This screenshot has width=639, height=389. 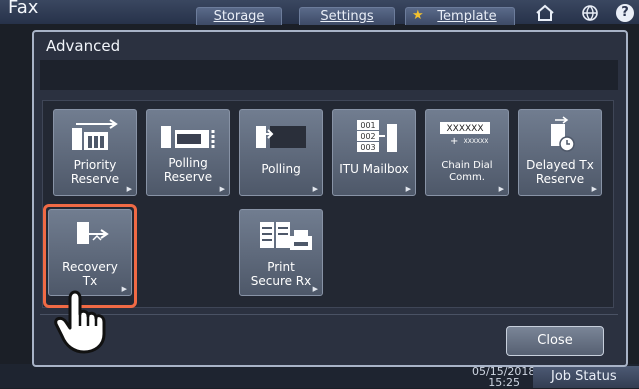 I want to click on priority-reserve-button: Priority Reserve ▶, so click(x=95, y=152).